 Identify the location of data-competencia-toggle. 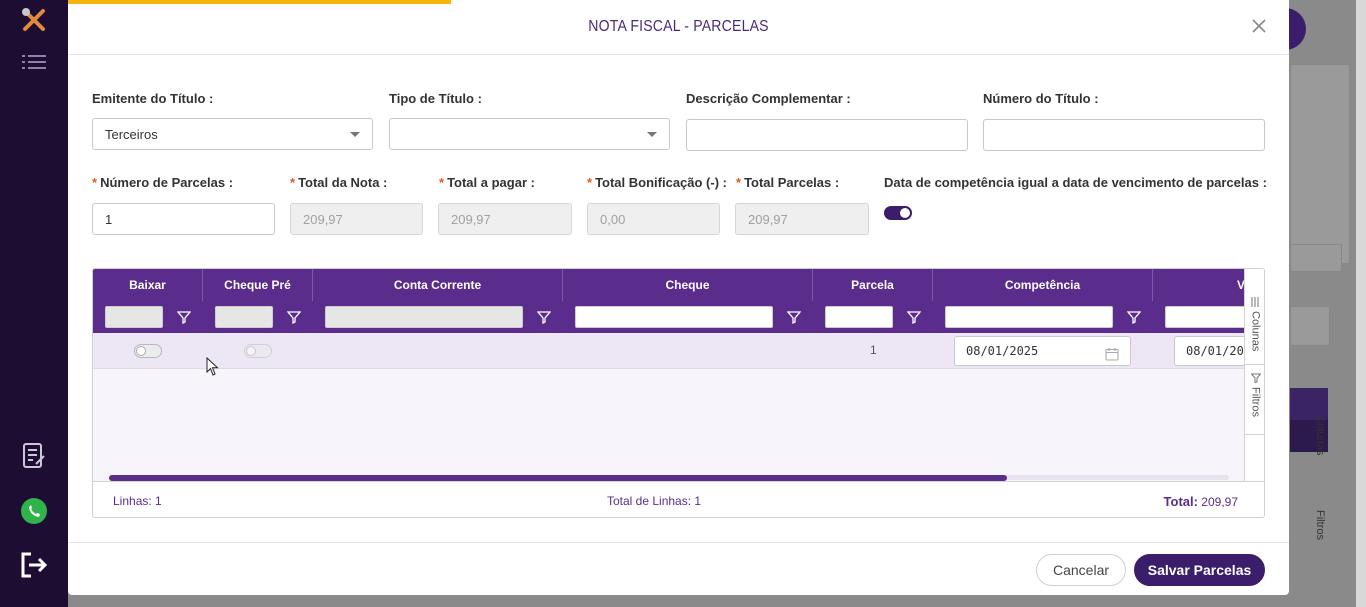
(898, 213).